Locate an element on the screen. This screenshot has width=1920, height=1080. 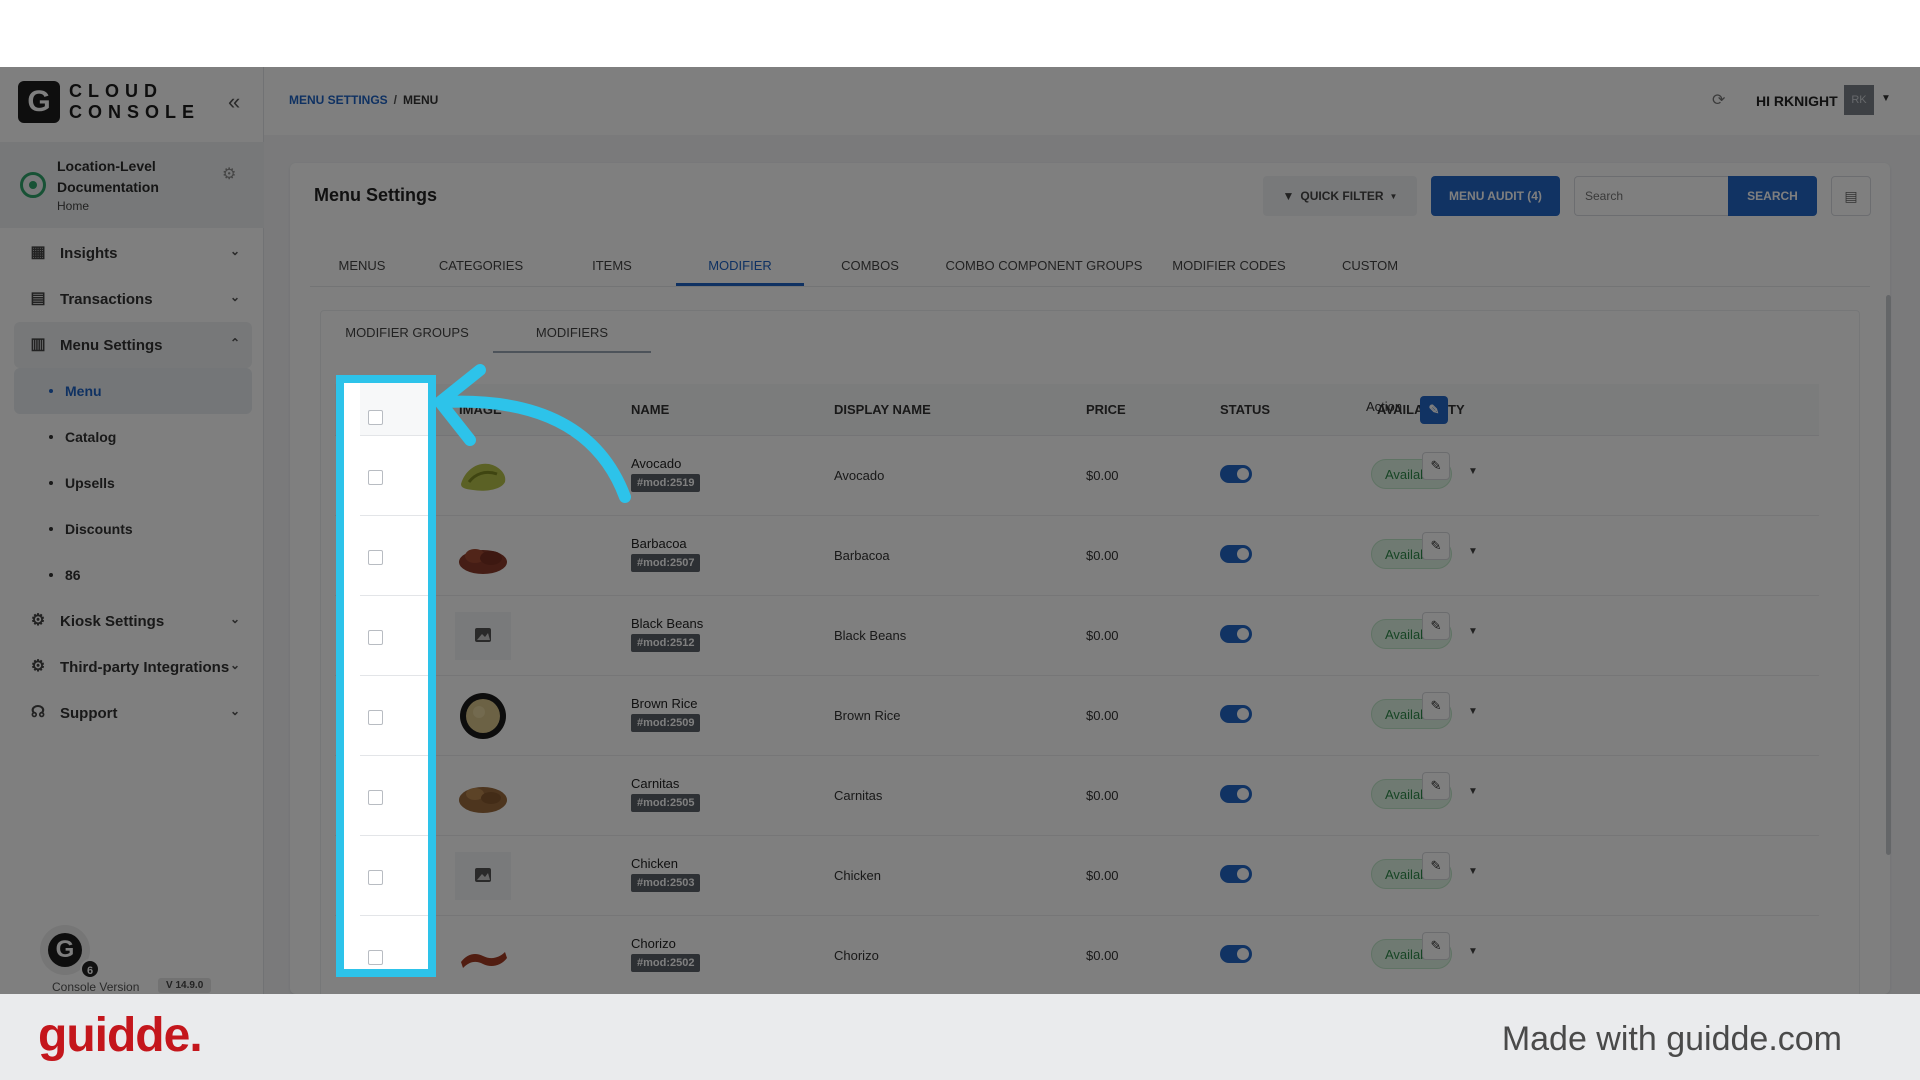
modifier-name: Black Beans is located at coordinates (667, 623).